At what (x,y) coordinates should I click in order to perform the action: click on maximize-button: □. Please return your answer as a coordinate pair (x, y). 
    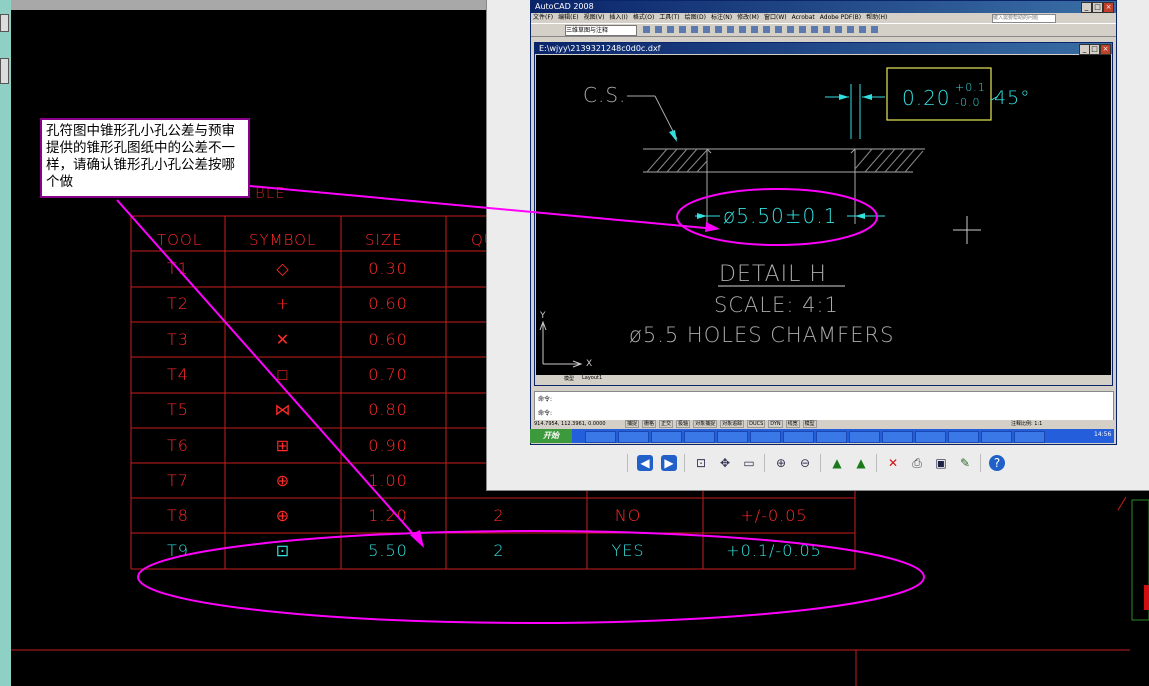
    Looking at the image, I should click on (1097, 7).